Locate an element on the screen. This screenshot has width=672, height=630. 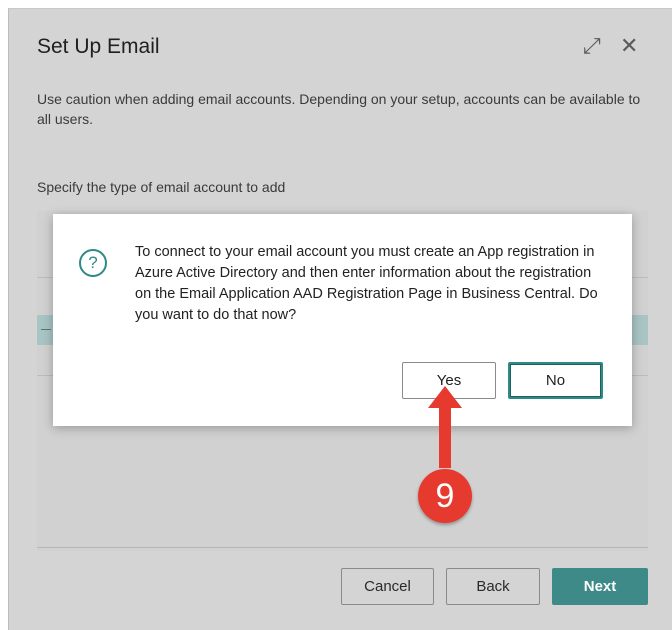
page-title: Set Up Email is located at coordinates (98, 46).